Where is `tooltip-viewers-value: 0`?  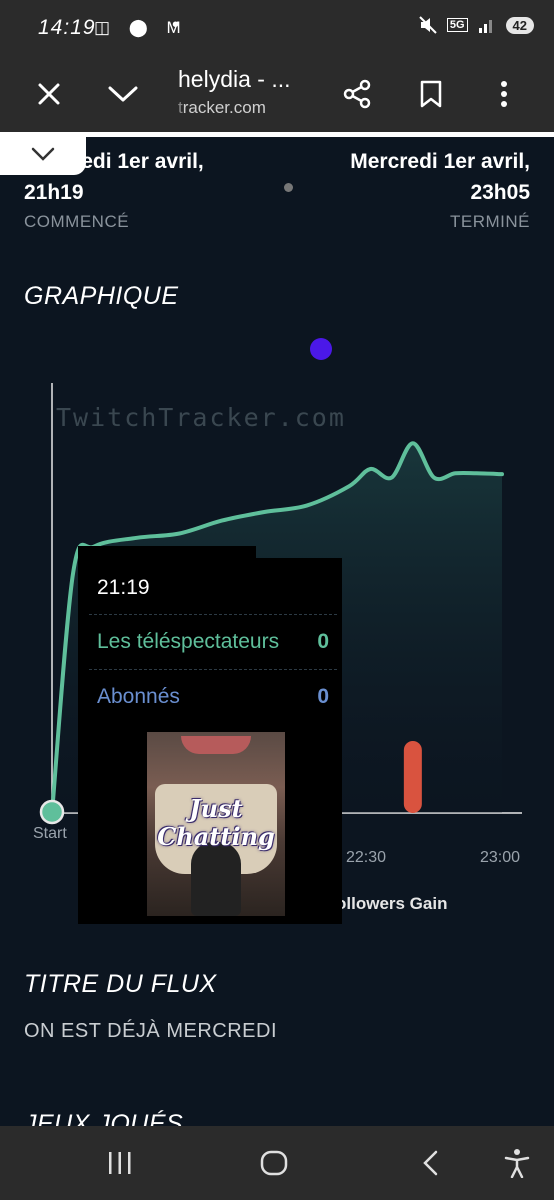 tooltip-viewers-value: 0 is located at coordinates (323, 641).